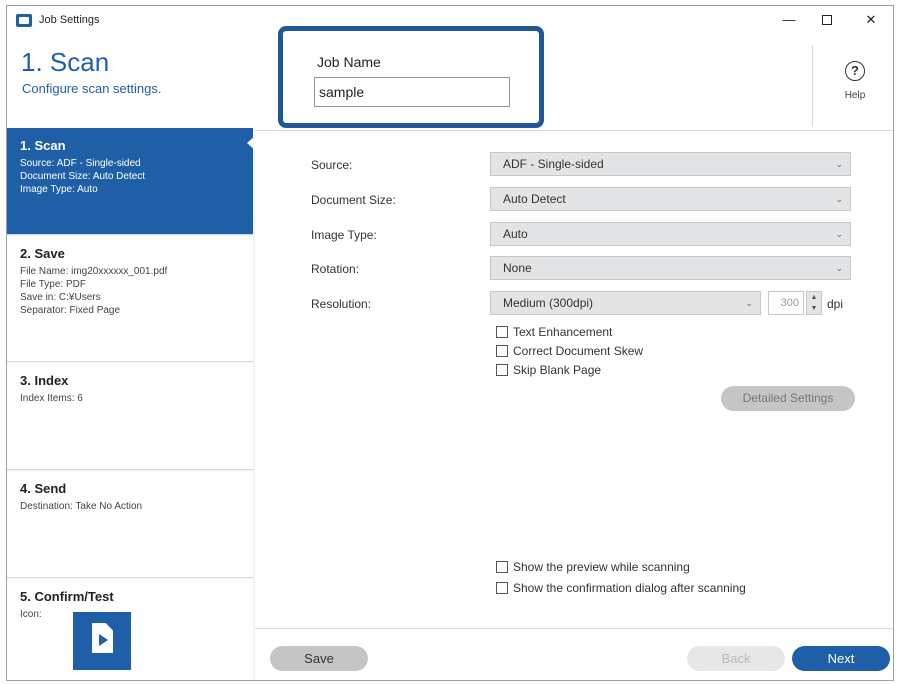 The width and height of the screenshot is (899, 684). Describe the element at coordinates (130, 416) in the screenshot. I see `sidebar-item-index: 3. Index Index Items: 6` at that location.